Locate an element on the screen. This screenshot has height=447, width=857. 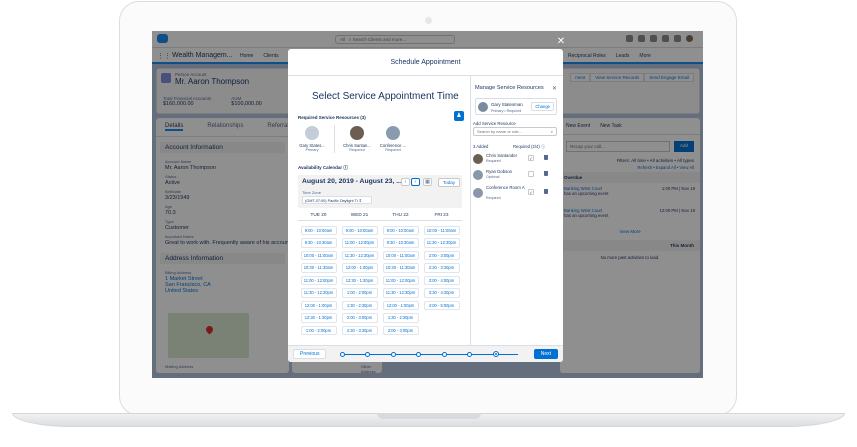
day-header: TUE 20 is located at coordinates (318, 214).